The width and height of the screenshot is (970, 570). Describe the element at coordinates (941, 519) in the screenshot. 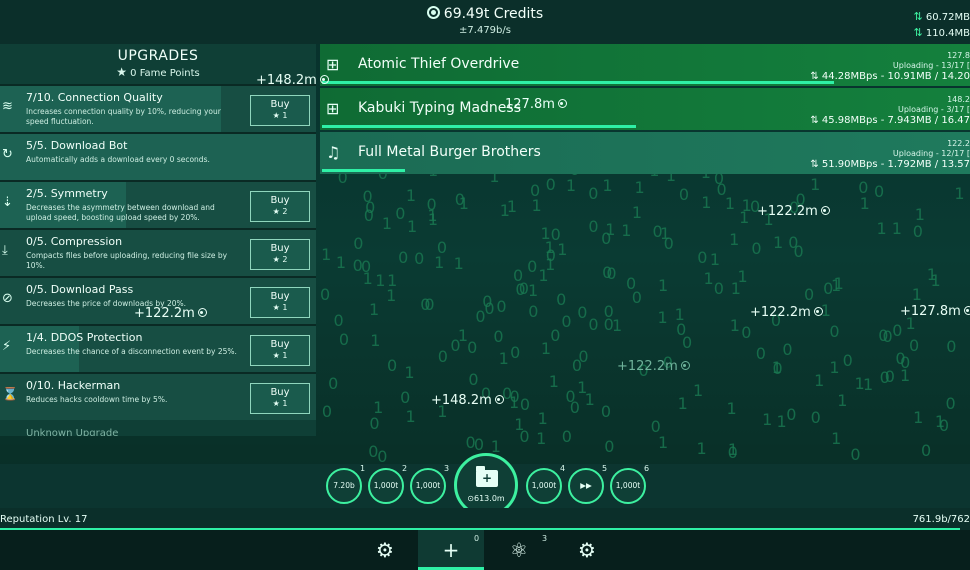

I see `reputation-value: 761.9b/762` at that location.